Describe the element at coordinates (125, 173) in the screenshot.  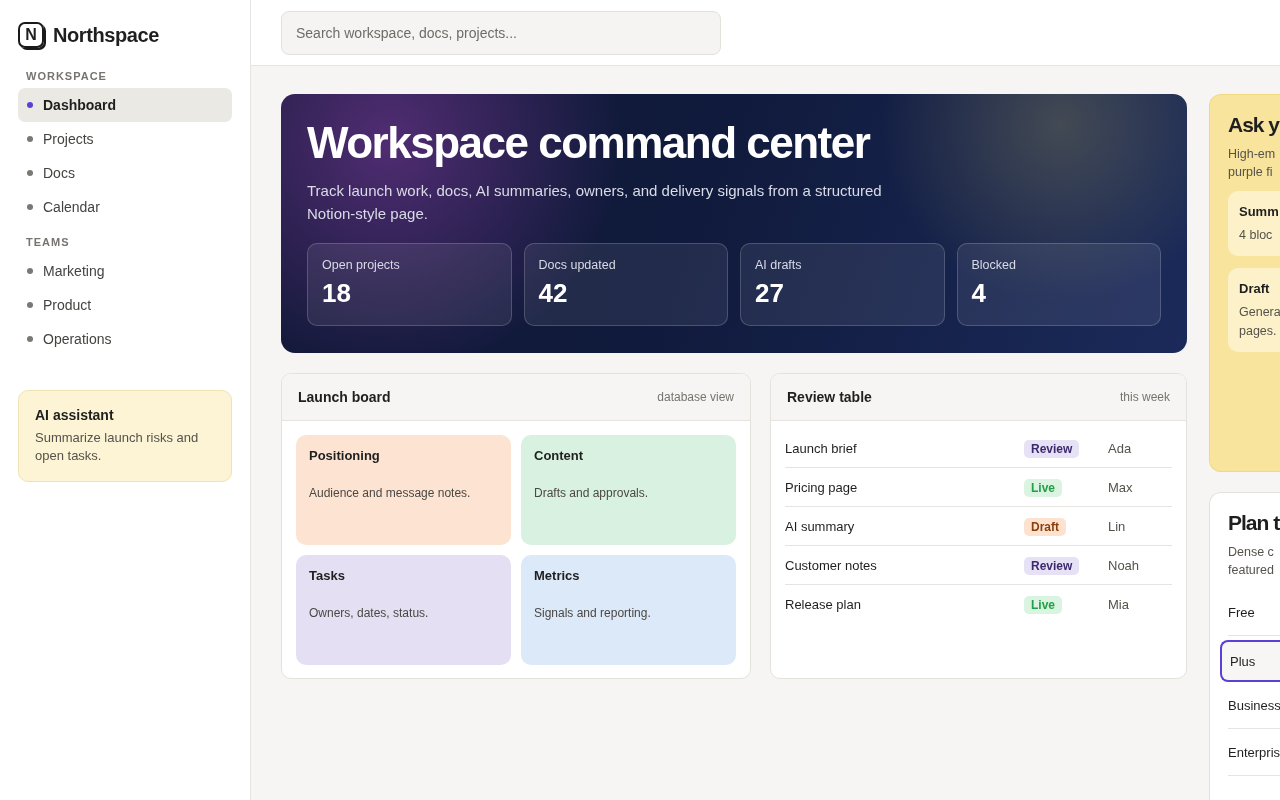
I see `sidebar-item: Docs` at that location.